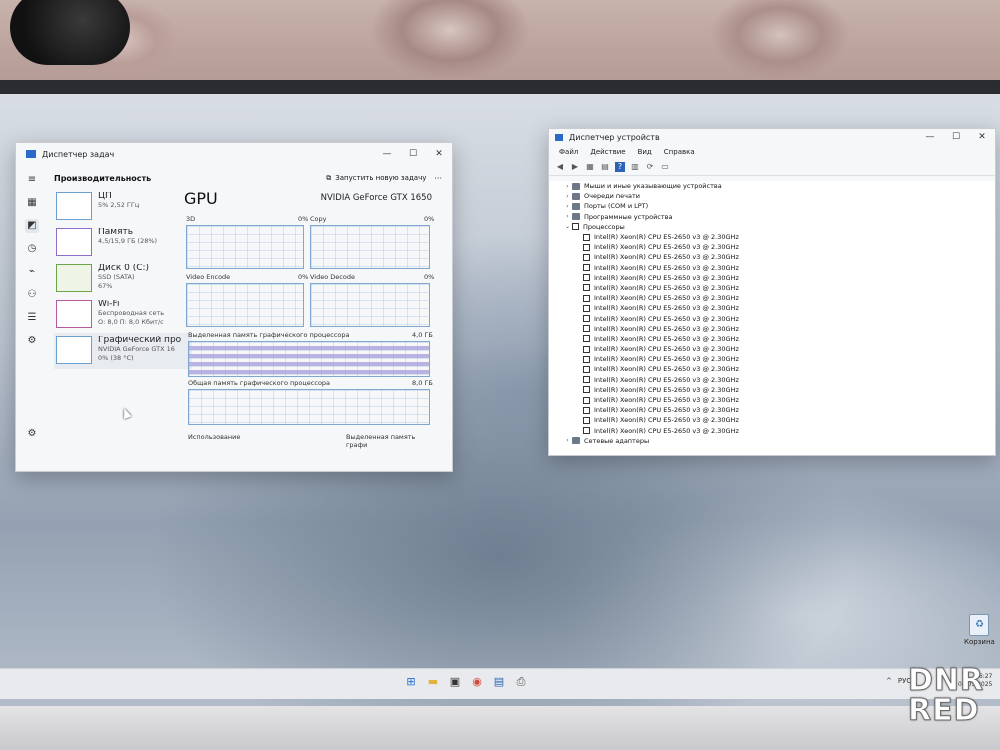 Image resolution: width=1000 pixels, height=750 pixels. What do you see at coordinates (32, 341) in the screenshot?
I see `services-icon: ⚙` at bounding box center [32, 341].